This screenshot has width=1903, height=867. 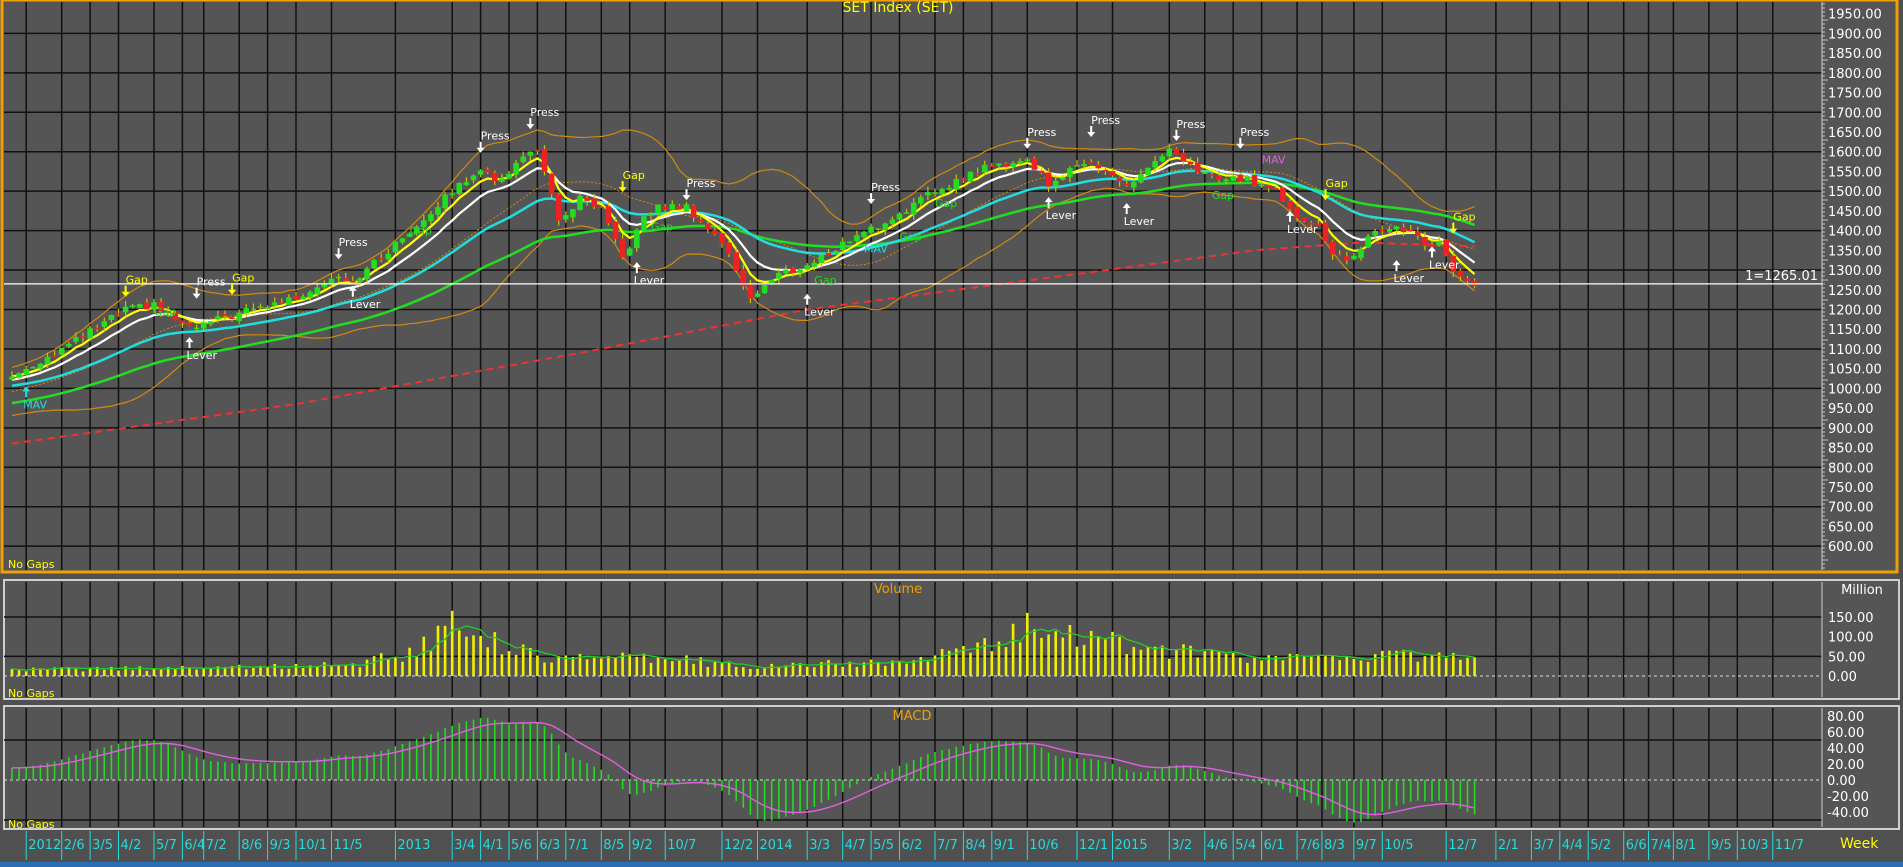 I want to click on date-label: 8/4, so click(x=975, y=845).